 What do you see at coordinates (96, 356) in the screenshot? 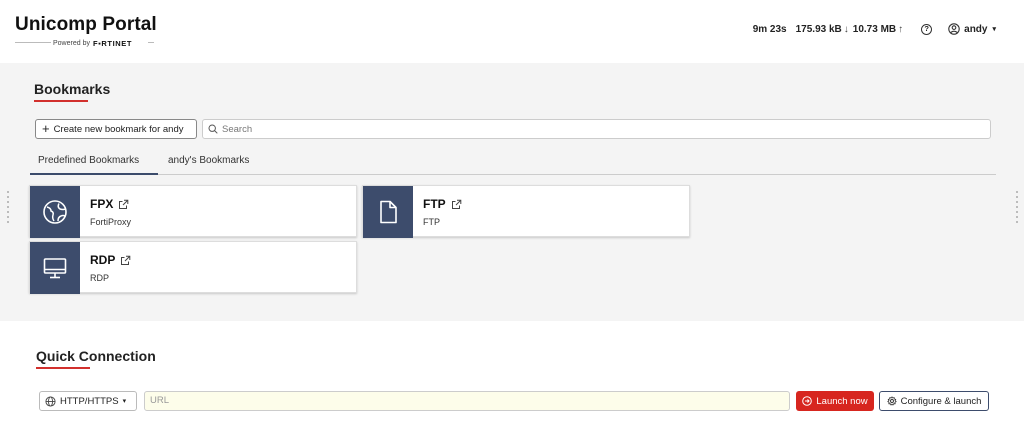
I see `quick-connection-title: Quick Connection` at bounding box center [96, 356].